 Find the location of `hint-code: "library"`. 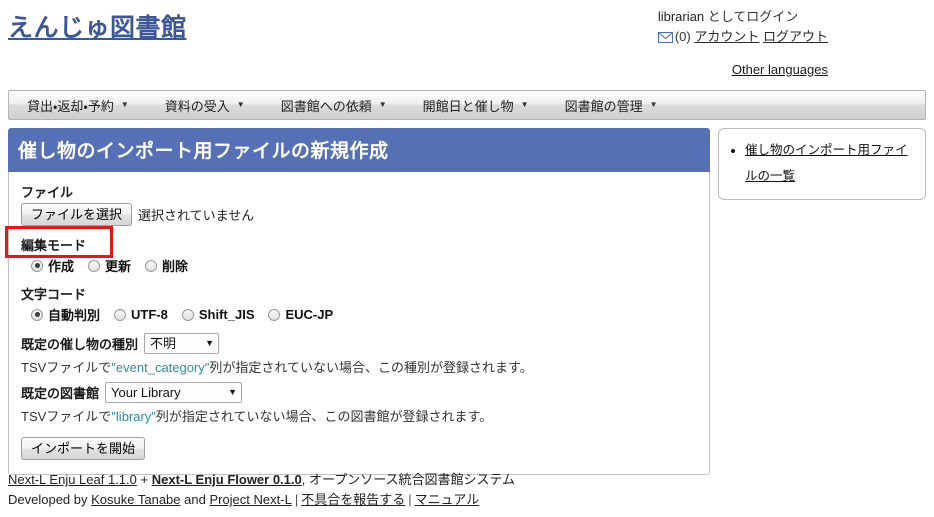

hint-code: "library" is located at coordinates (133, 416).